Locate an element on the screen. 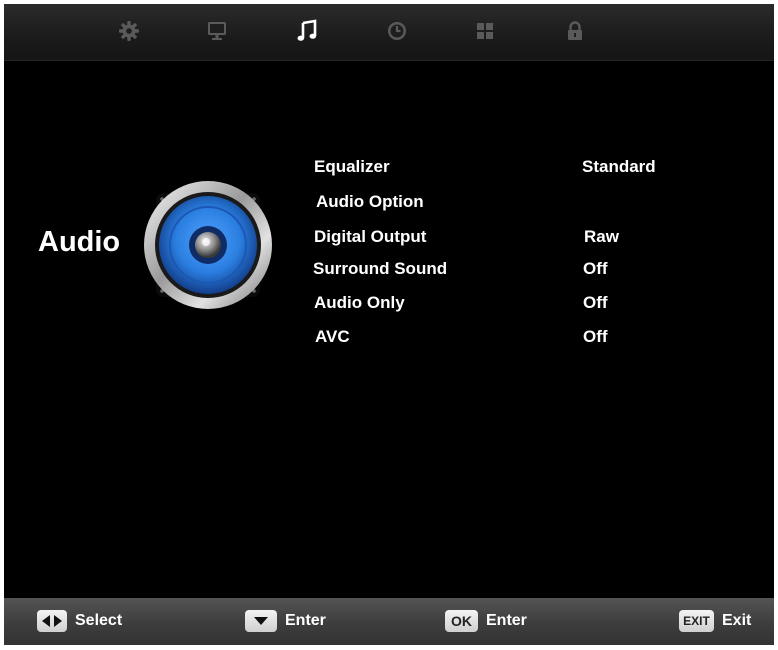  setting-label: Audio Option is located at coordinates (370, 201).